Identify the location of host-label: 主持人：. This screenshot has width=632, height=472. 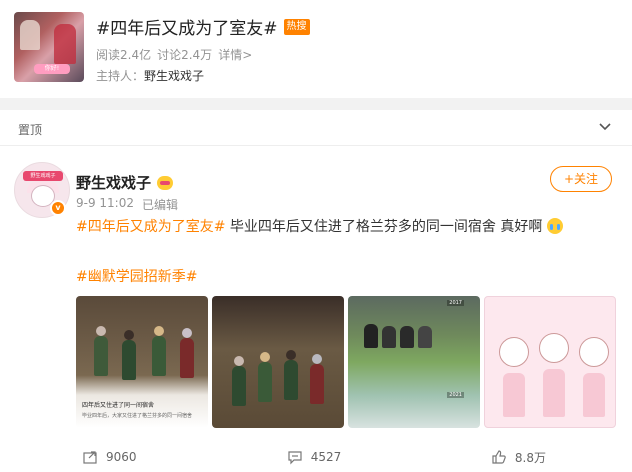
(120, 76).